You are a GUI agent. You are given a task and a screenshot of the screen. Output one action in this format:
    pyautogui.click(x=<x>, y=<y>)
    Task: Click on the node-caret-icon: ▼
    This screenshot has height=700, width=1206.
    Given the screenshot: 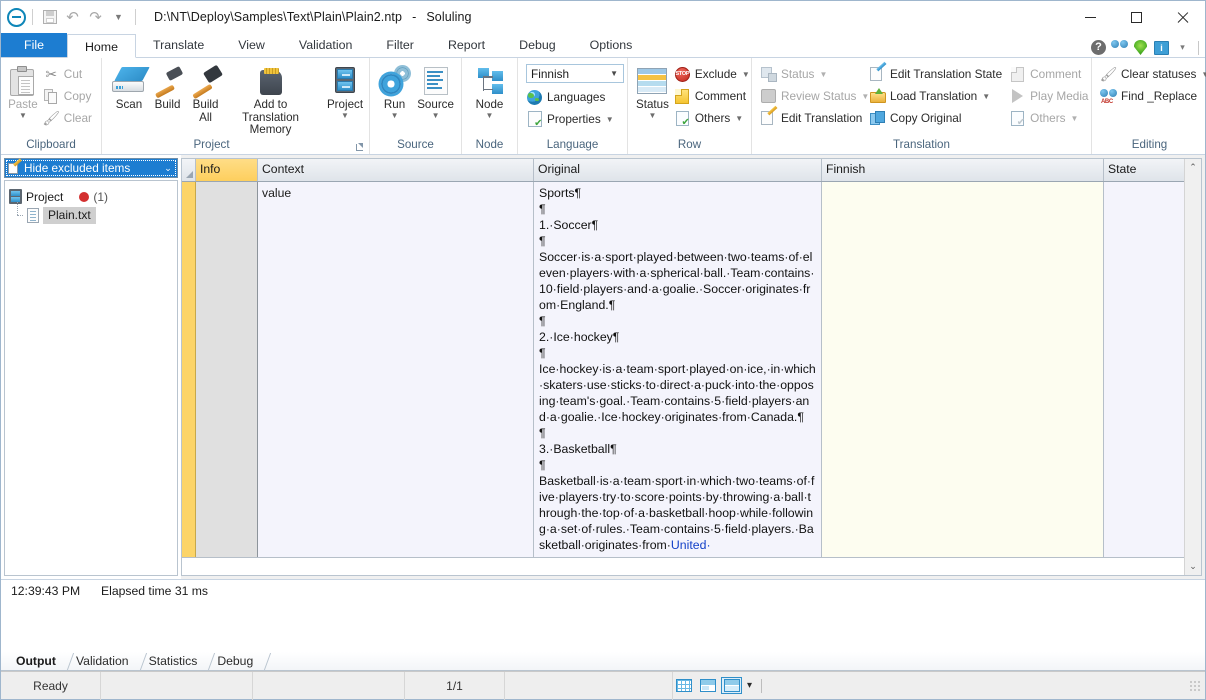 What is the action you would take?
    pyautogui.click(x=490, y=115)
    